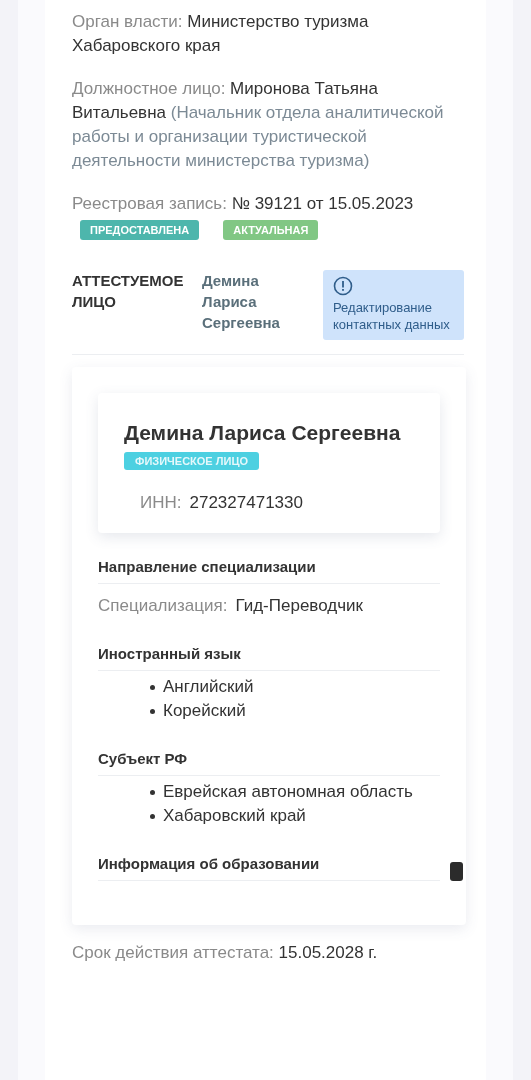 The image size is (531, 1080). I want to click on section-title: Иностранный язык, so click(269, 657).